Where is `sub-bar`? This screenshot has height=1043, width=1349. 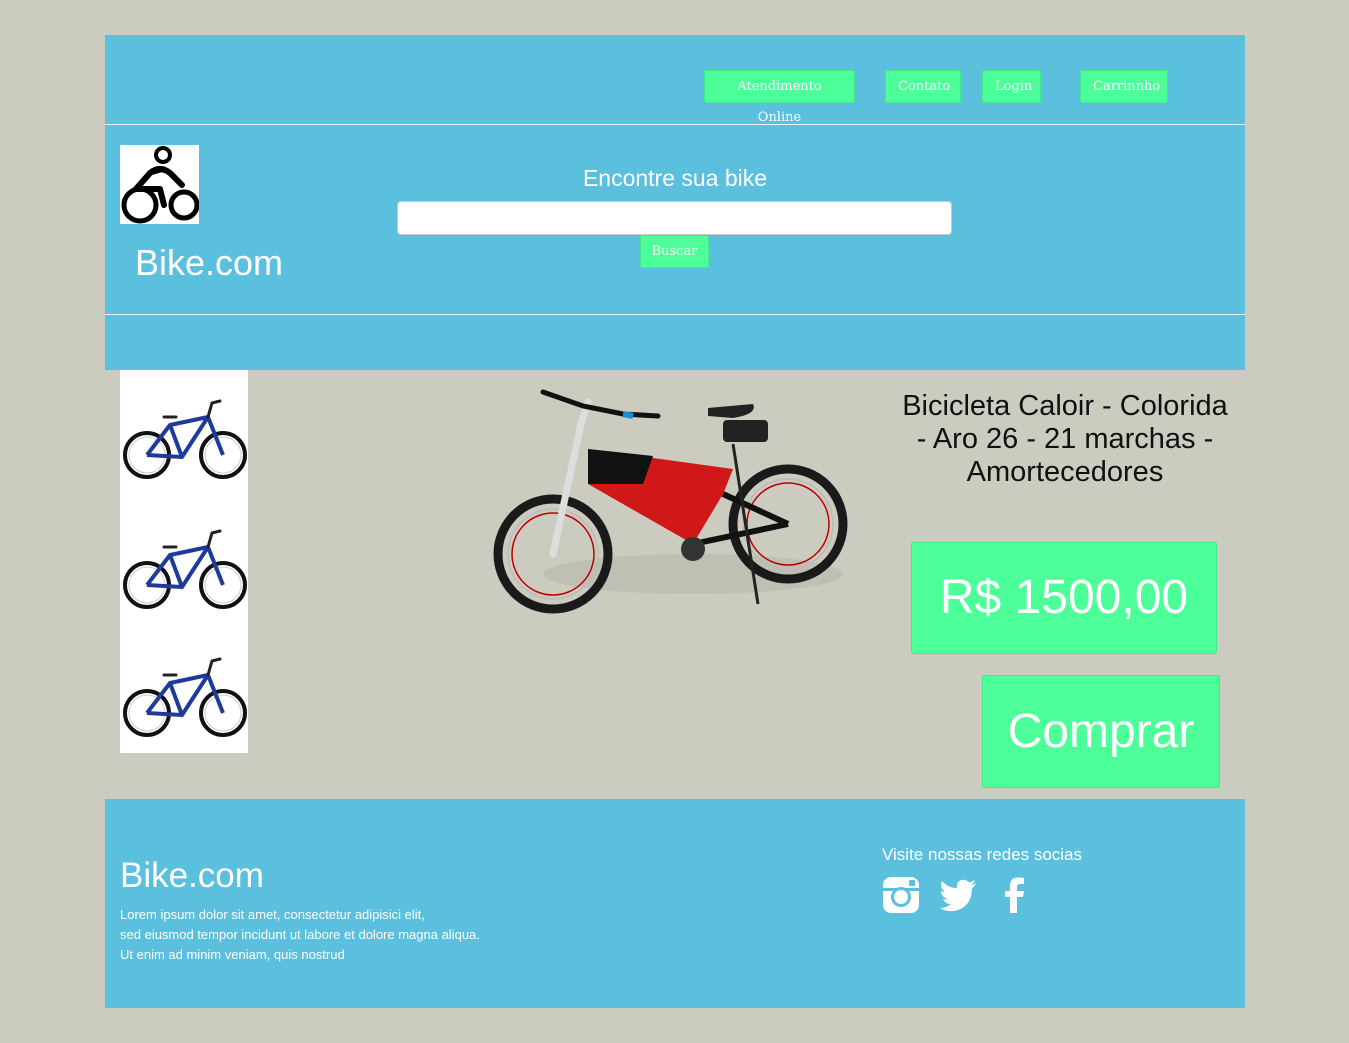 sub-bar is located at coordinates (675, 342).